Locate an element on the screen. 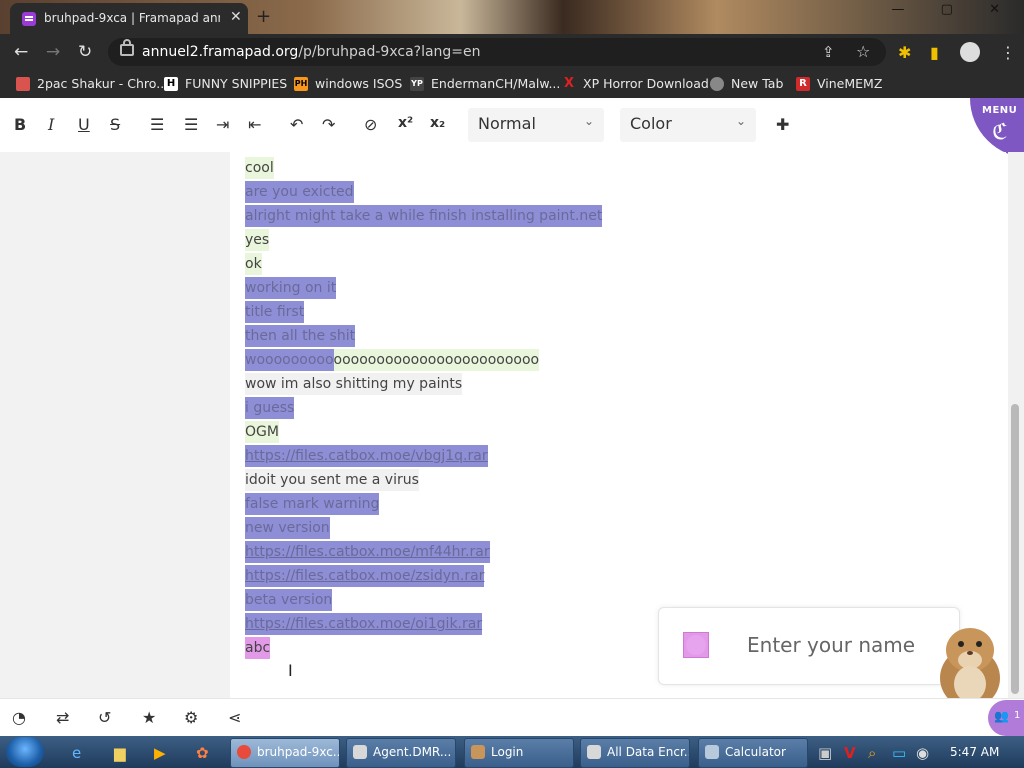 The height and width of the screenshot is (768, 1024). window-controls: — ▢ ✕ is located at coordinates (954, 9).